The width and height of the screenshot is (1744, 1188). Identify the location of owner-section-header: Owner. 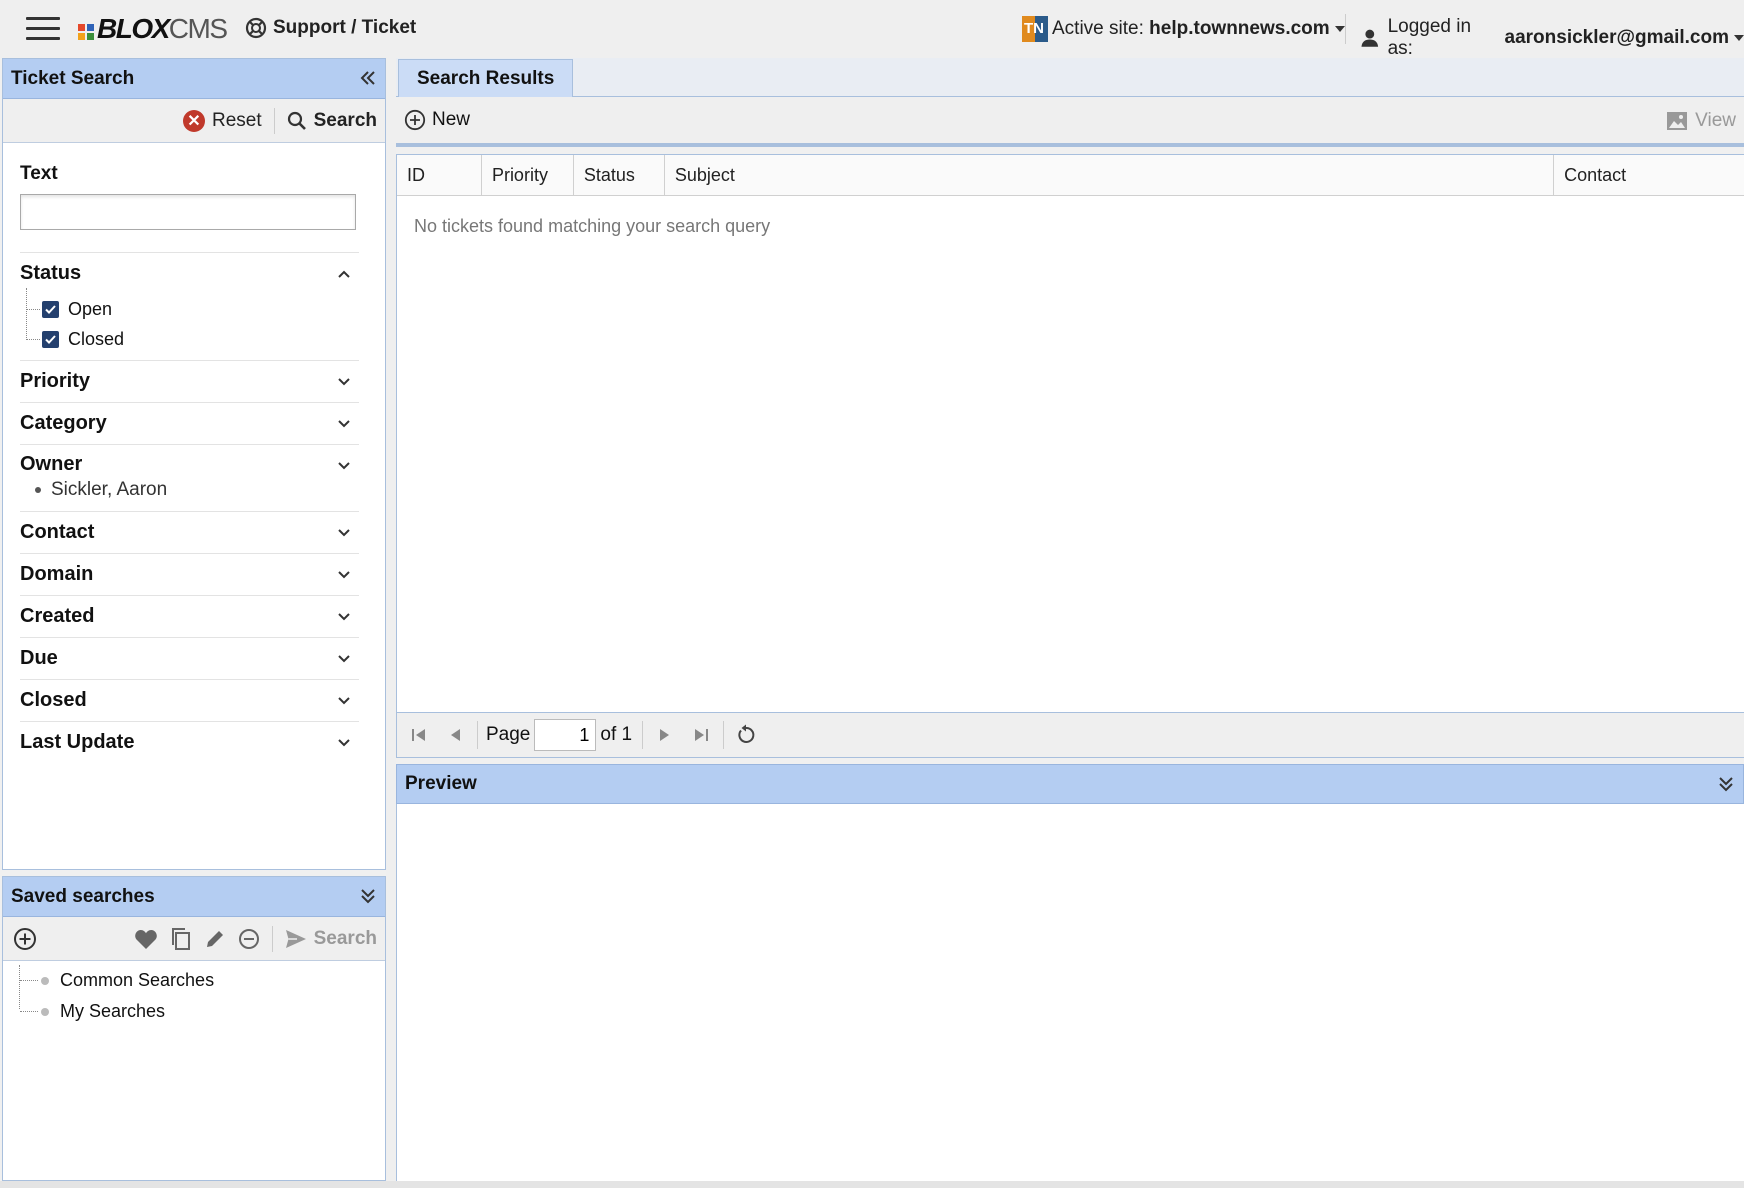
(189, 464).